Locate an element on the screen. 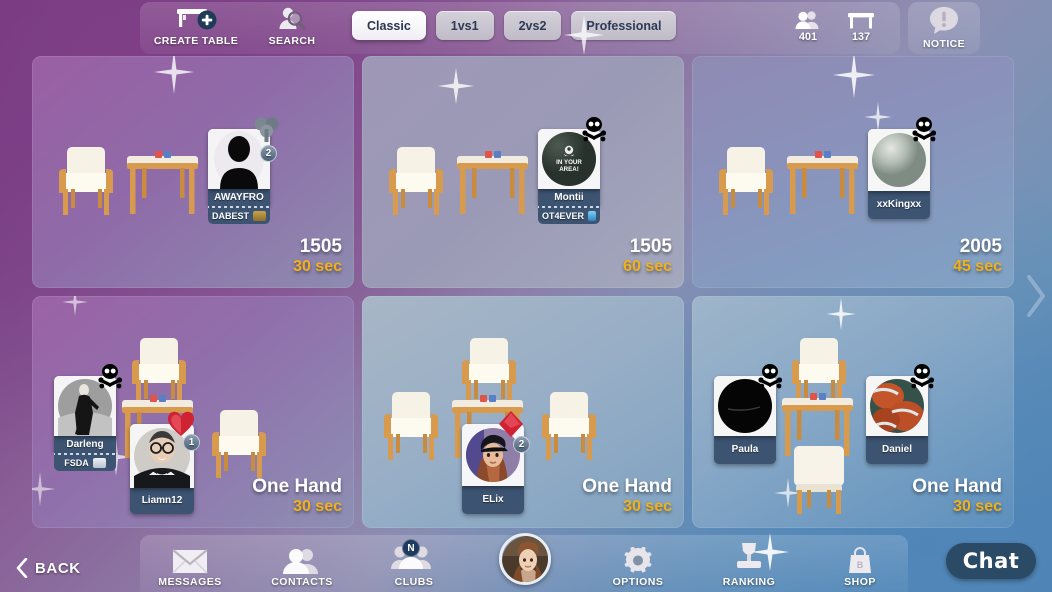 The image size is (1052, 592). players-count: 401 is located at coordinates (808, 37).